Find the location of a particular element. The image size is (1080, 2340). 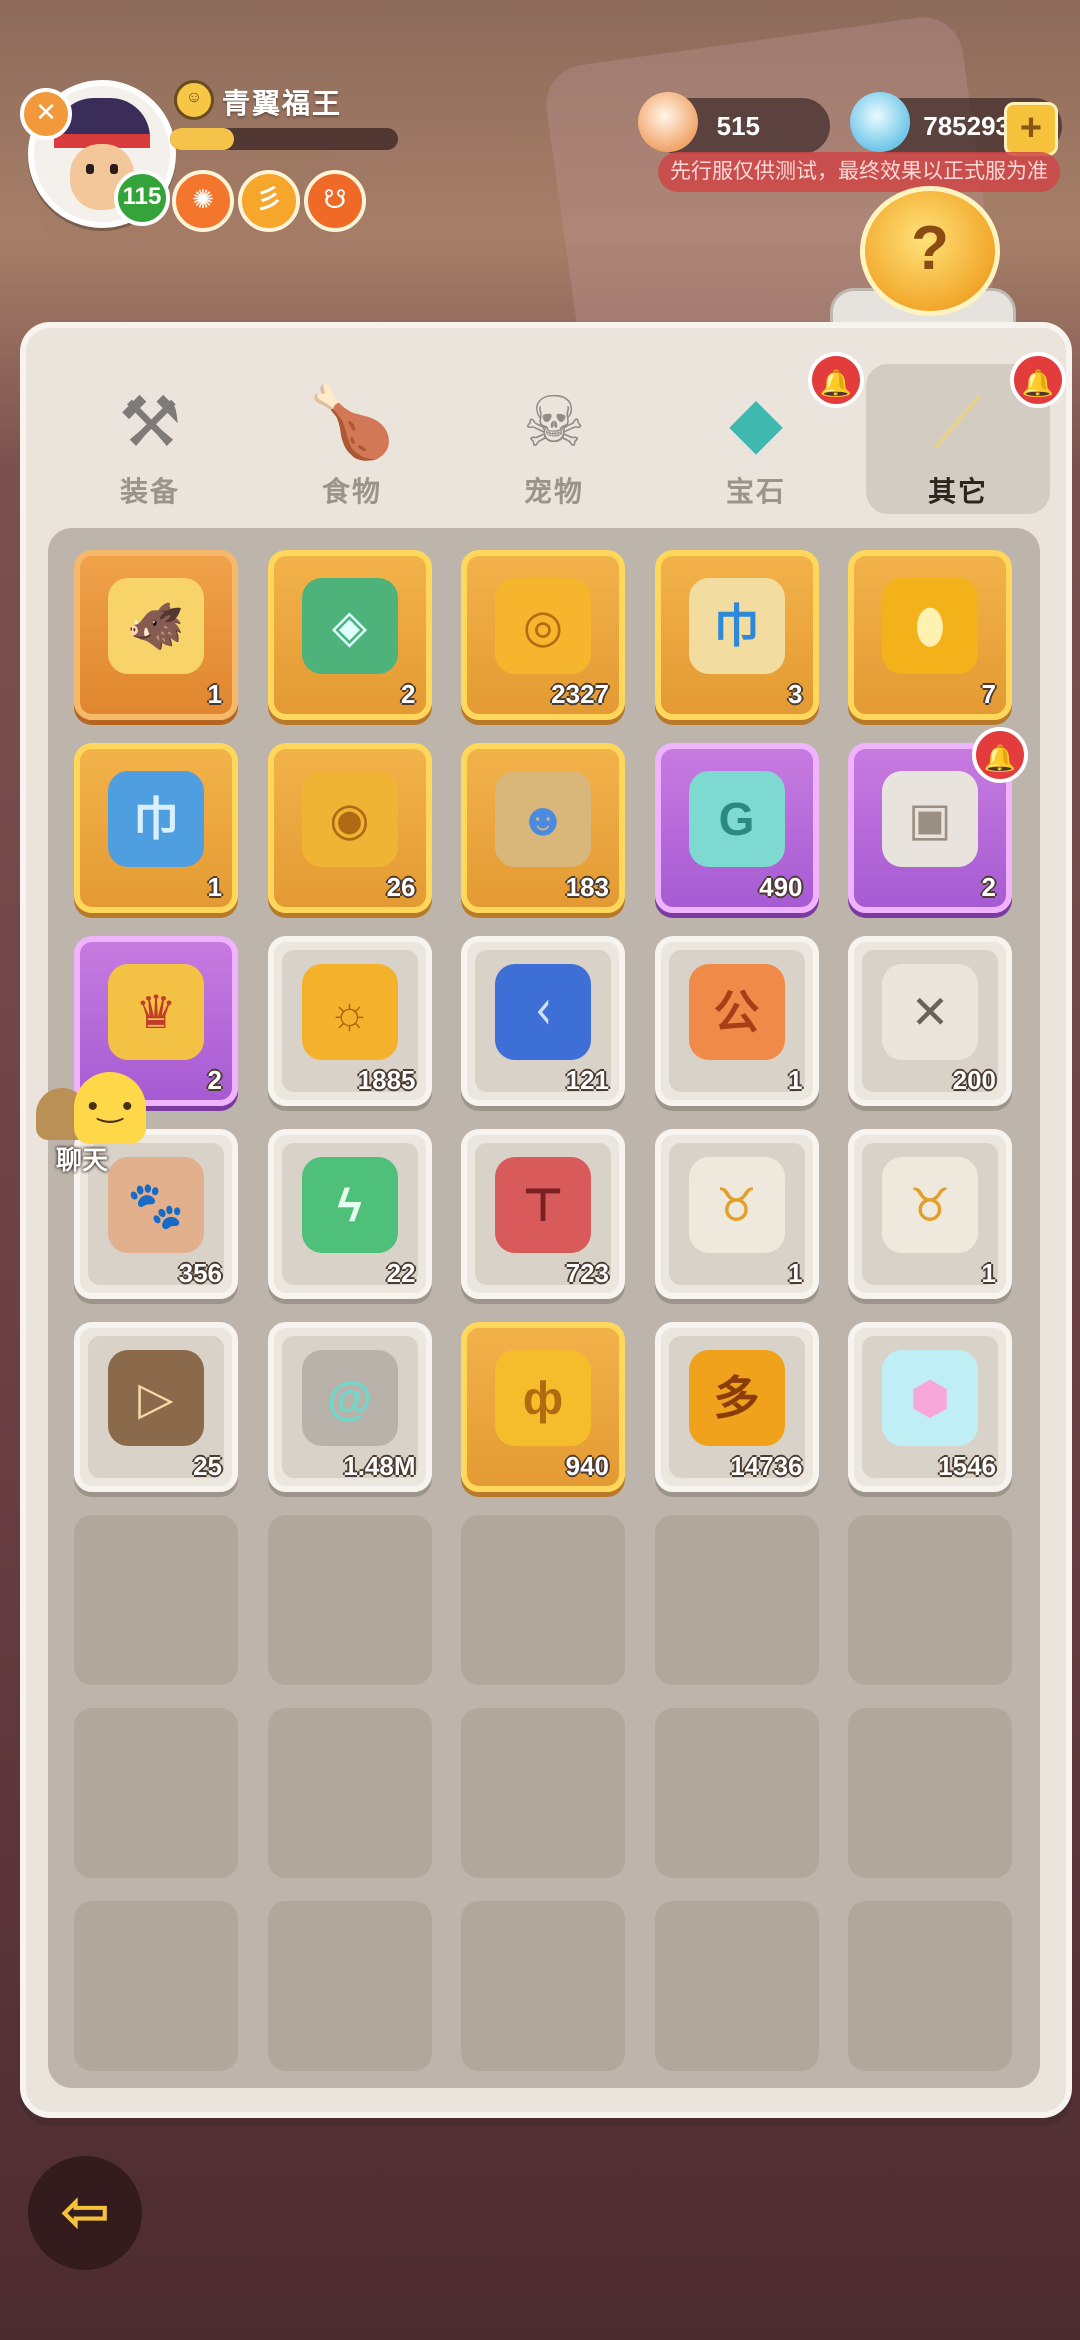

horned-chest-icon: ♛ is located at coordinates (156, 1011).